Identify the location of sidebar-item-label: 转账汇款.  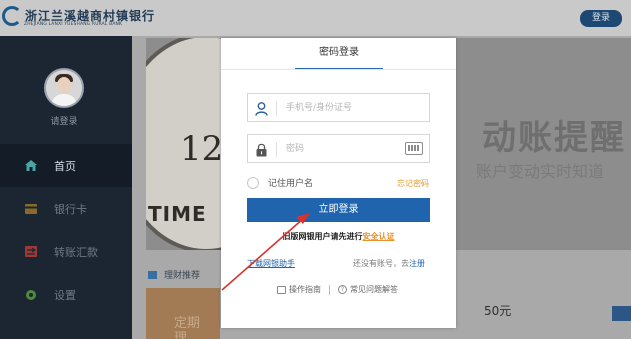
(76, 252).